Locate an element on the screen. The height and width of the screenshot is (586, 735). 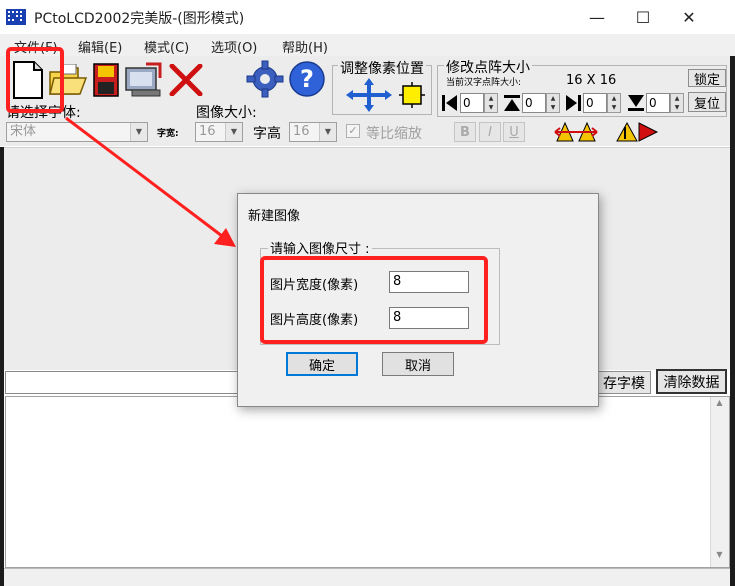
ok-button: 确定 is located at coordinates (322, 364).